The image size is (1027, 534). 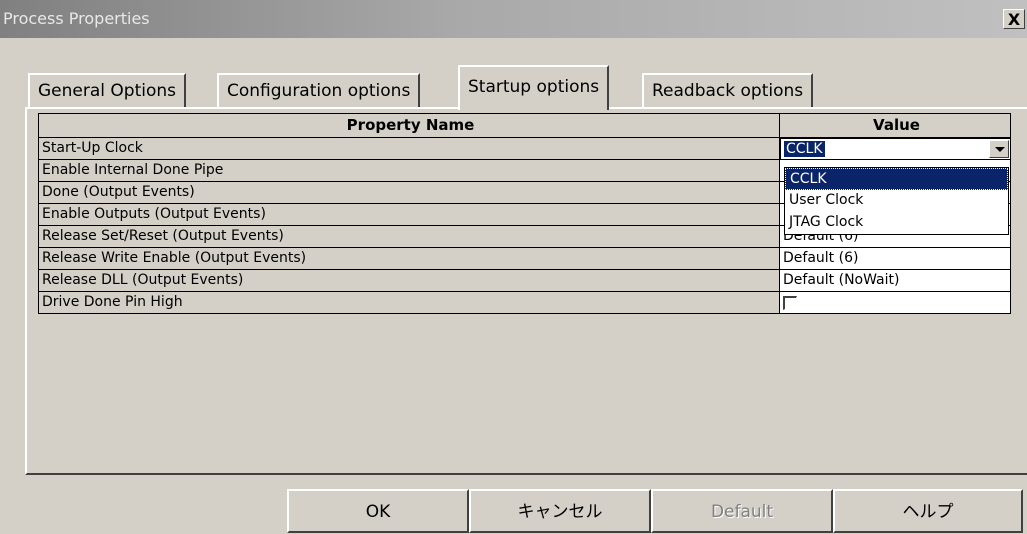 What do you see at coordinates (107, 90) in the screenshot?
I see `tab-general-options: General Options` at bounding box center [107, 90].